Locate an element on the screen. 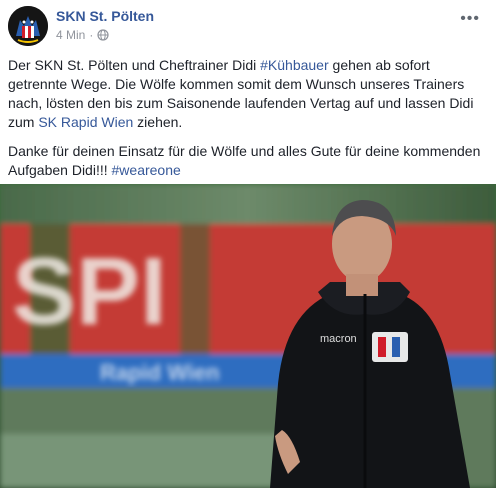  page-avatar is located at coordinates (28, 26).